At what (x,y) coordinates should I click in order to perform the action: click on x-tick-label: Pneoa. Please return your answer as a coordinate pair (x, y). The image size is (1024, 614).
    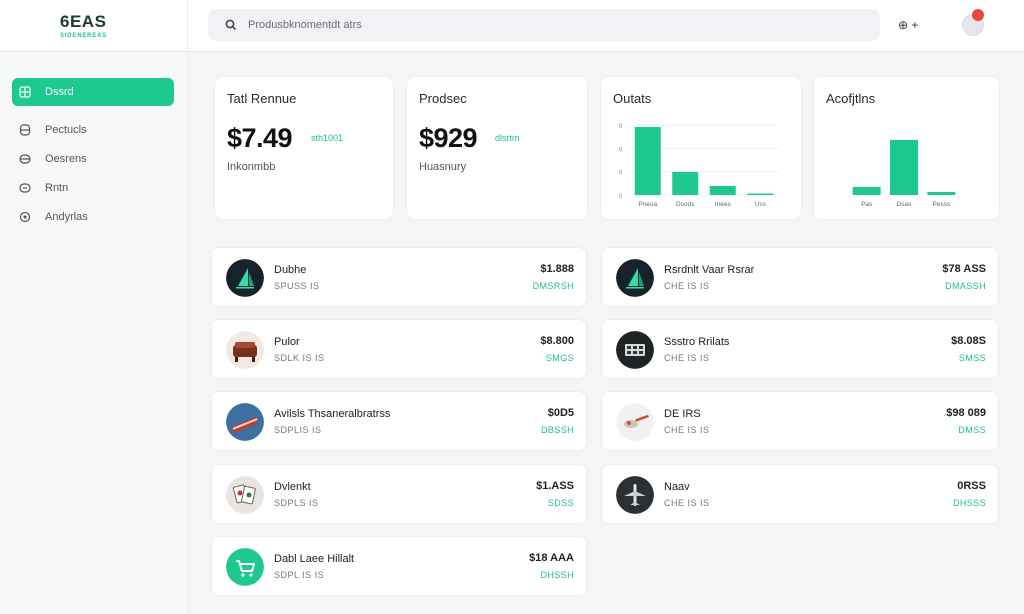
    Looking at the image, I should click on (647, 204).